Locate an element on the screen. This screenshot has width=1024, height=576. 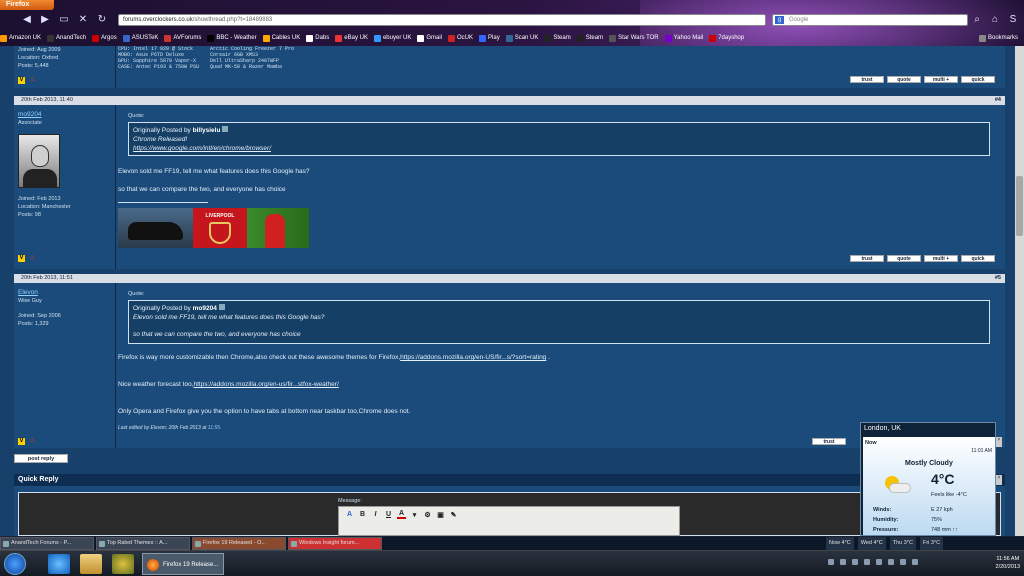
underline-button: U is located at coordinates (388, 514).